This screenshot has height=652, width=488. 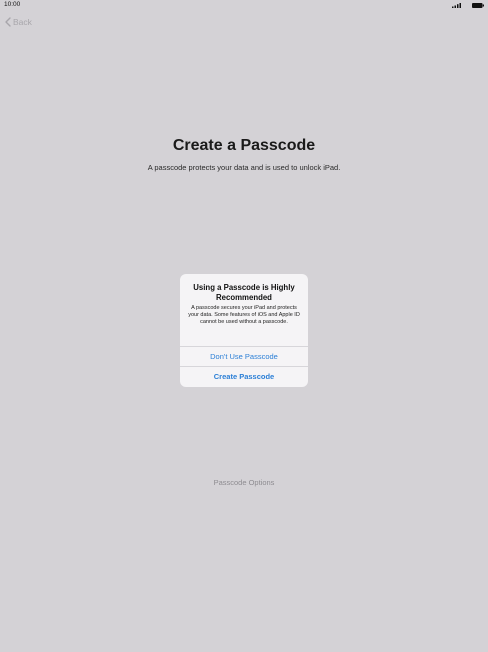 What do you see at coordinates (244, 145) in the screenshot?
I see `page-title: Create a Passcode` at bounding box center [244, 145].